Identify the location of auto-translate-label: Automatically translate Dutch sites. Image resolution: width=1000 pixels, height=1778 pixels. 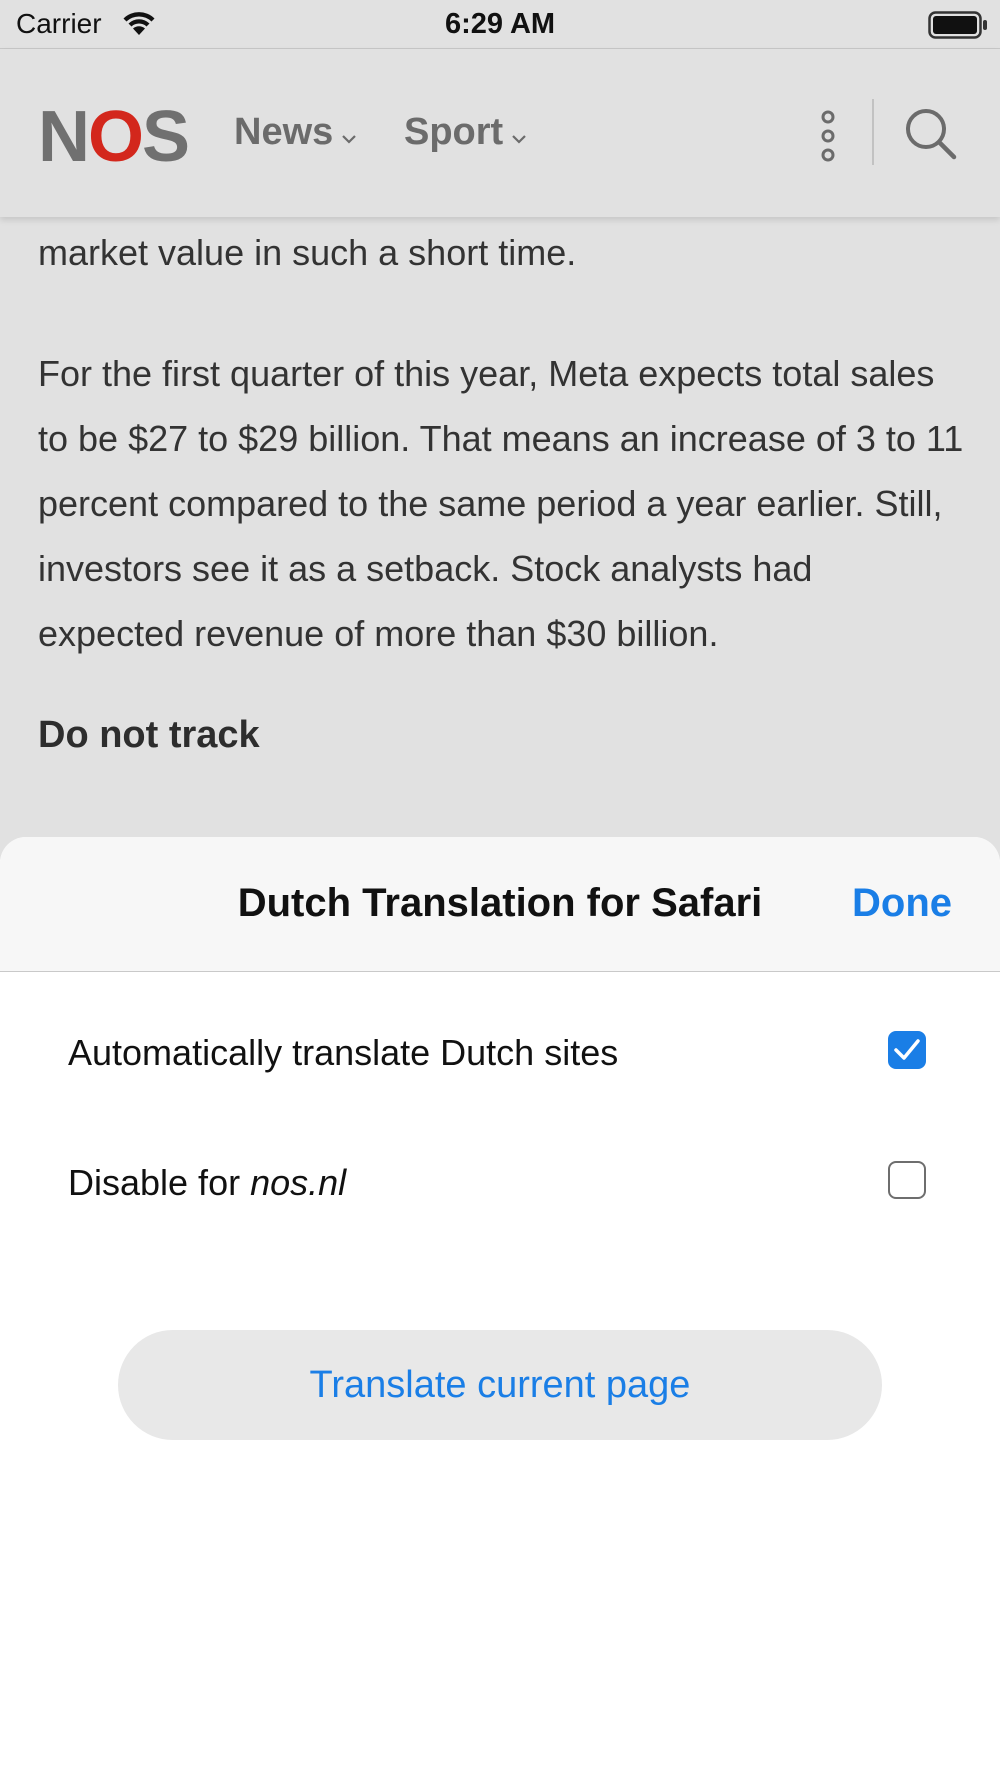
(343, 1052).